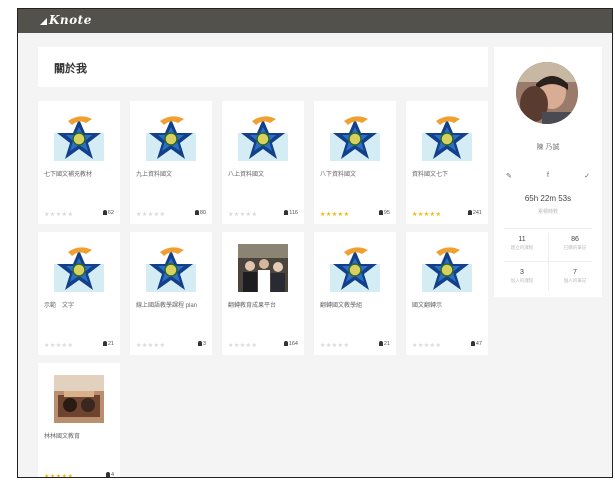  I want to click on stat-value: 3, so click(522, 272).